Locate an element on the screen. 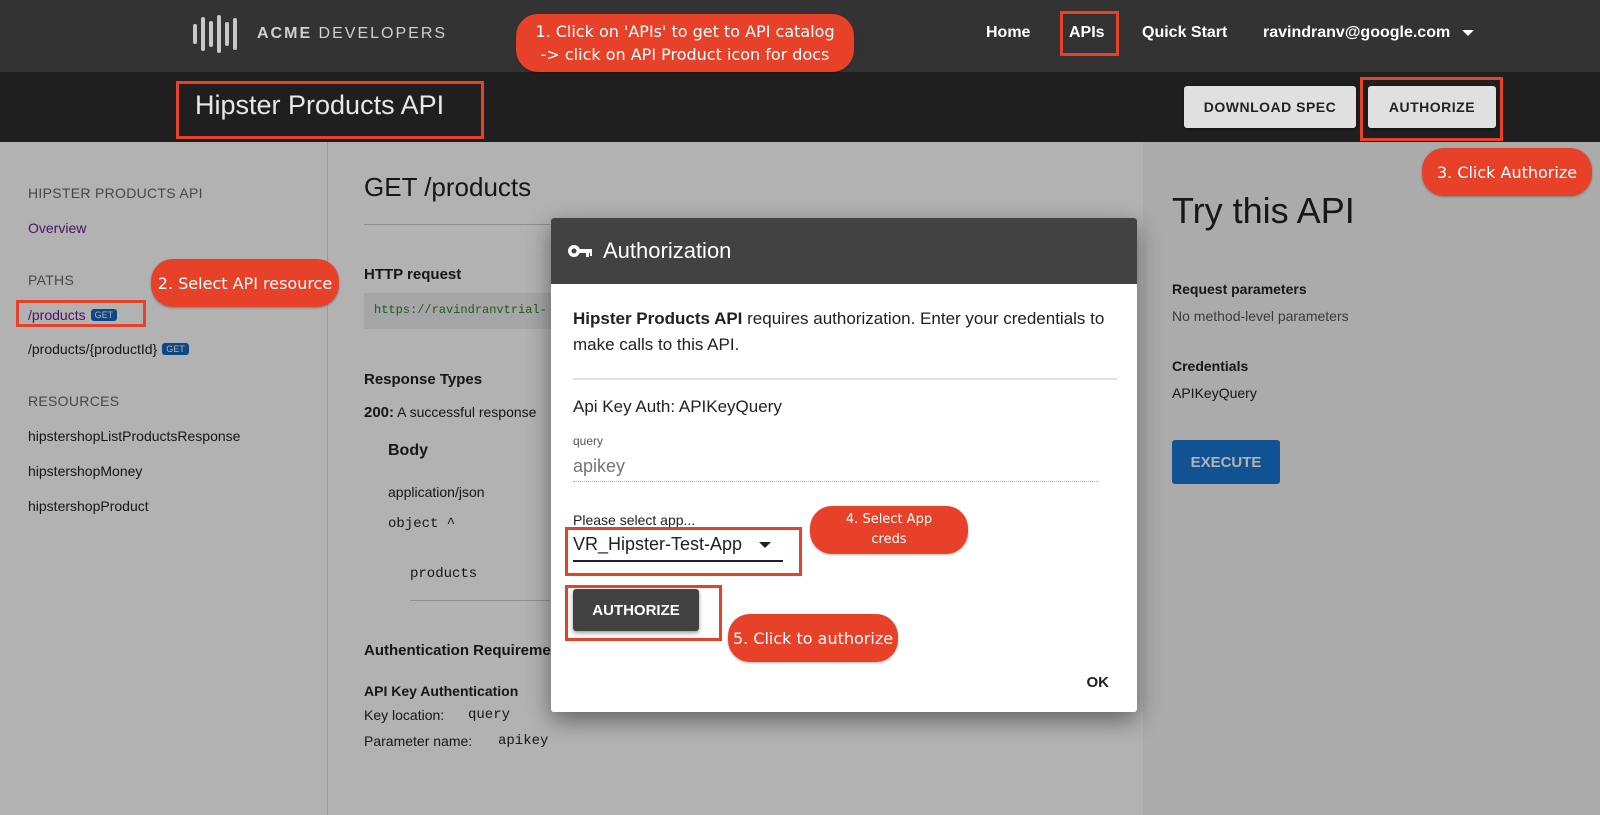  annotation-step-4-line-2: creds is located at coordinates (889, 539).